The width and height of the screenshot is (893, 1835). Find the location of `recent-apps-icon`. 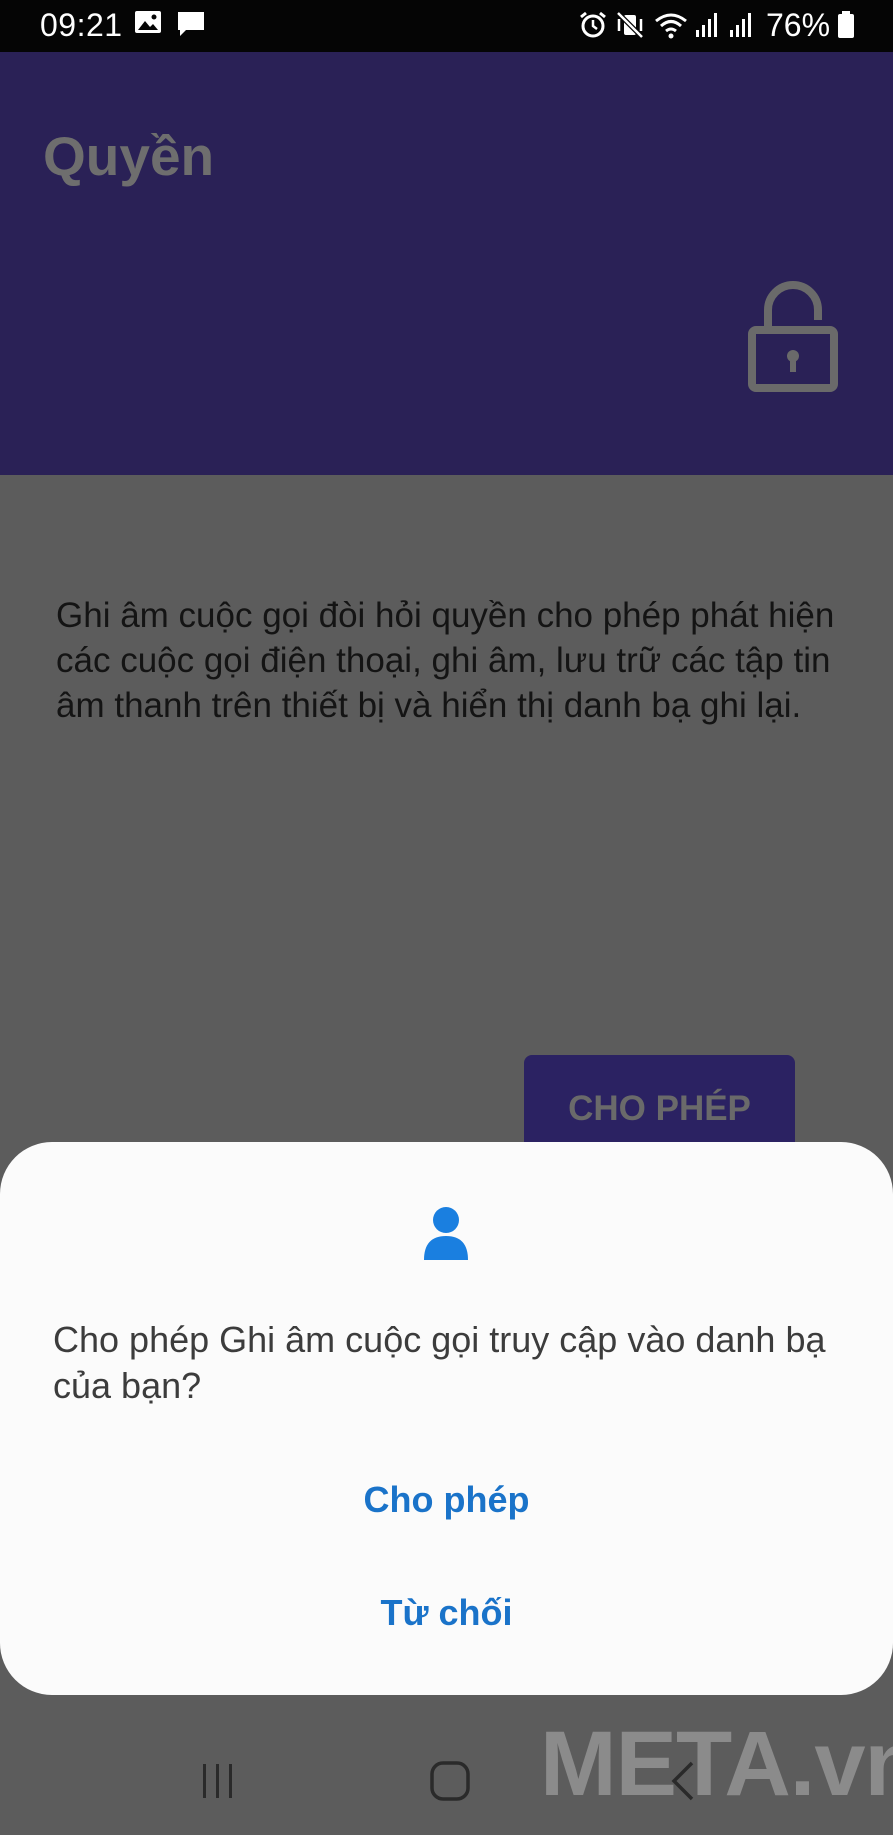

recent-apps-icon is located at coordinates (217, 1781).